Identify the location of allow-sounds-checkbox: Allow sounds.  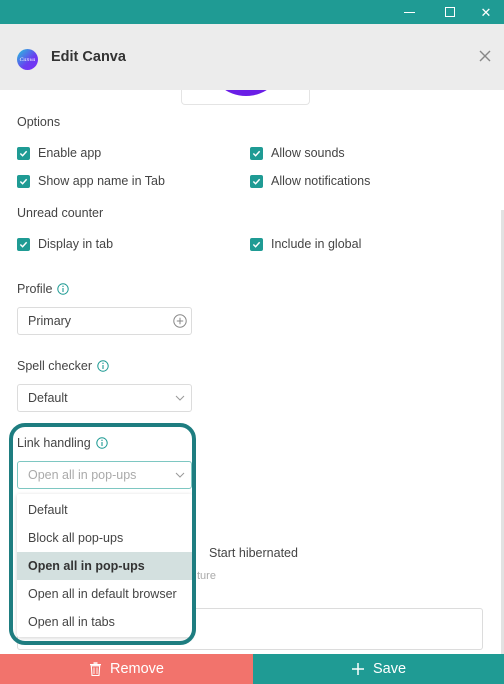
(297, 153).